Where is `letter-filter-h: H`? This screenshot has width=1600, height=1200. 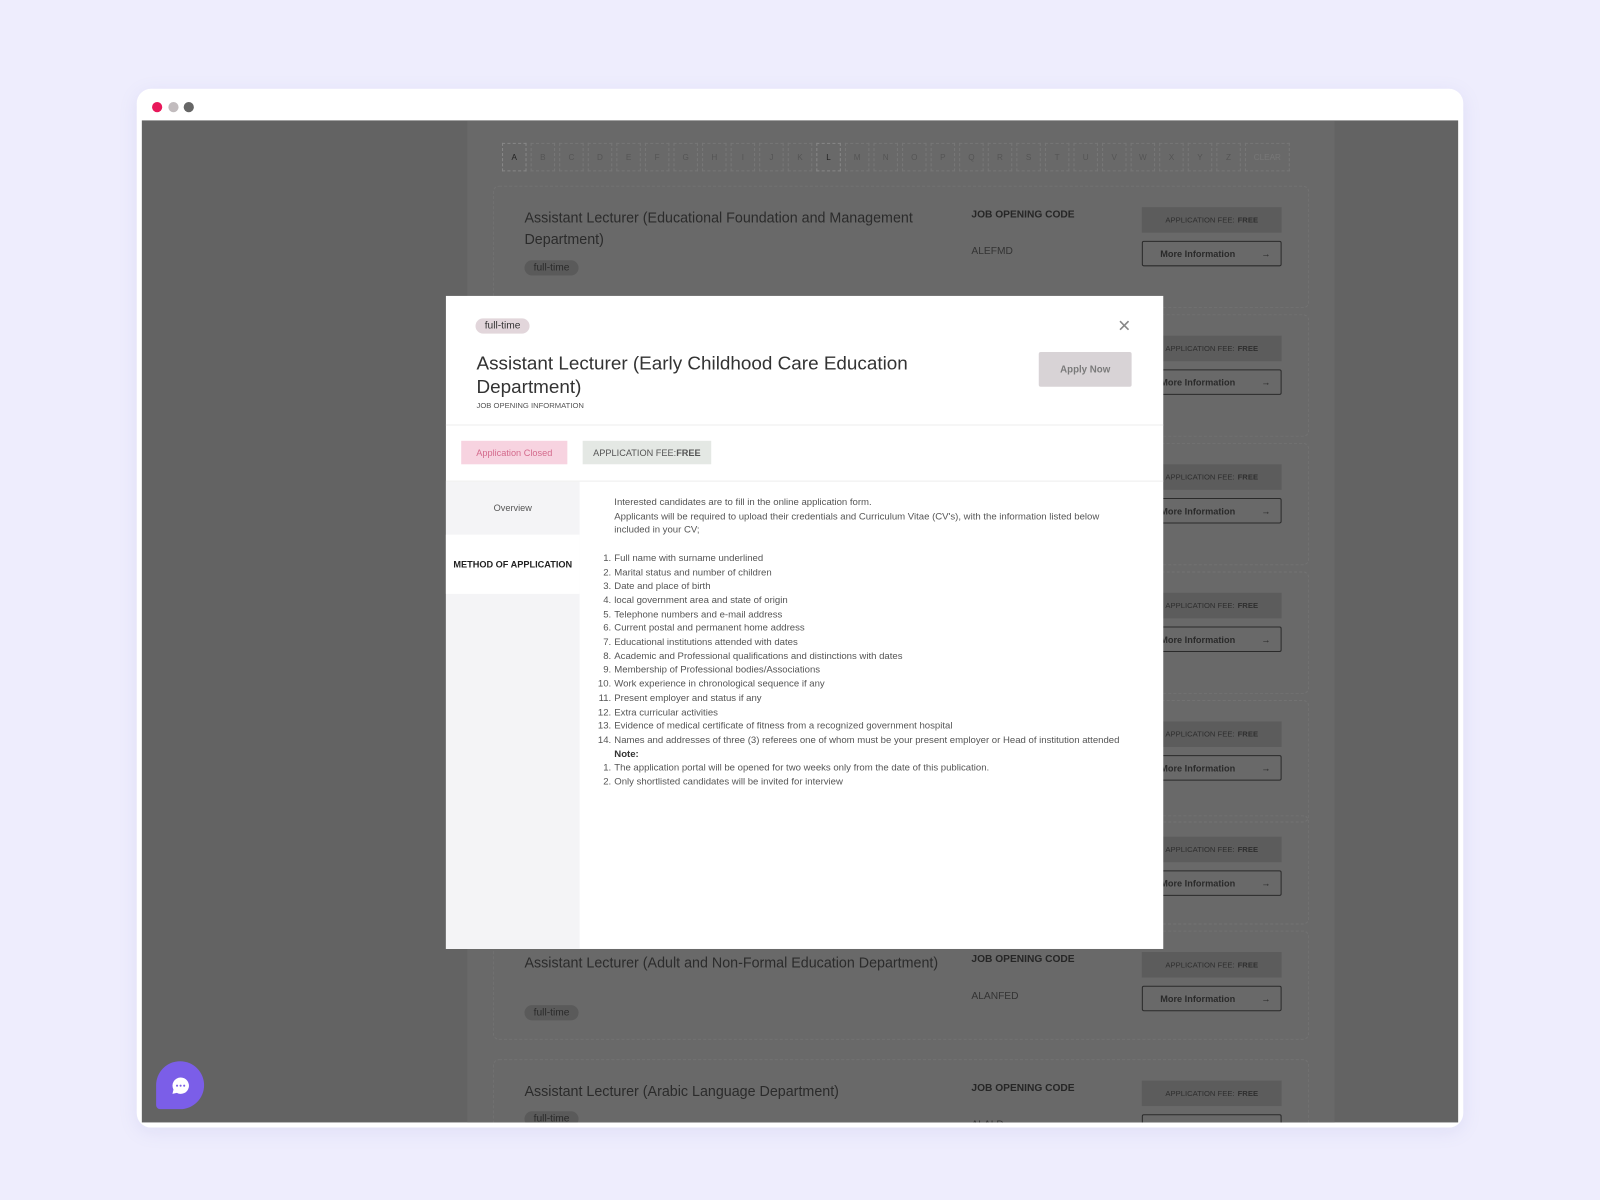
letter-filter-h: H is located at coordinates (714, 157).